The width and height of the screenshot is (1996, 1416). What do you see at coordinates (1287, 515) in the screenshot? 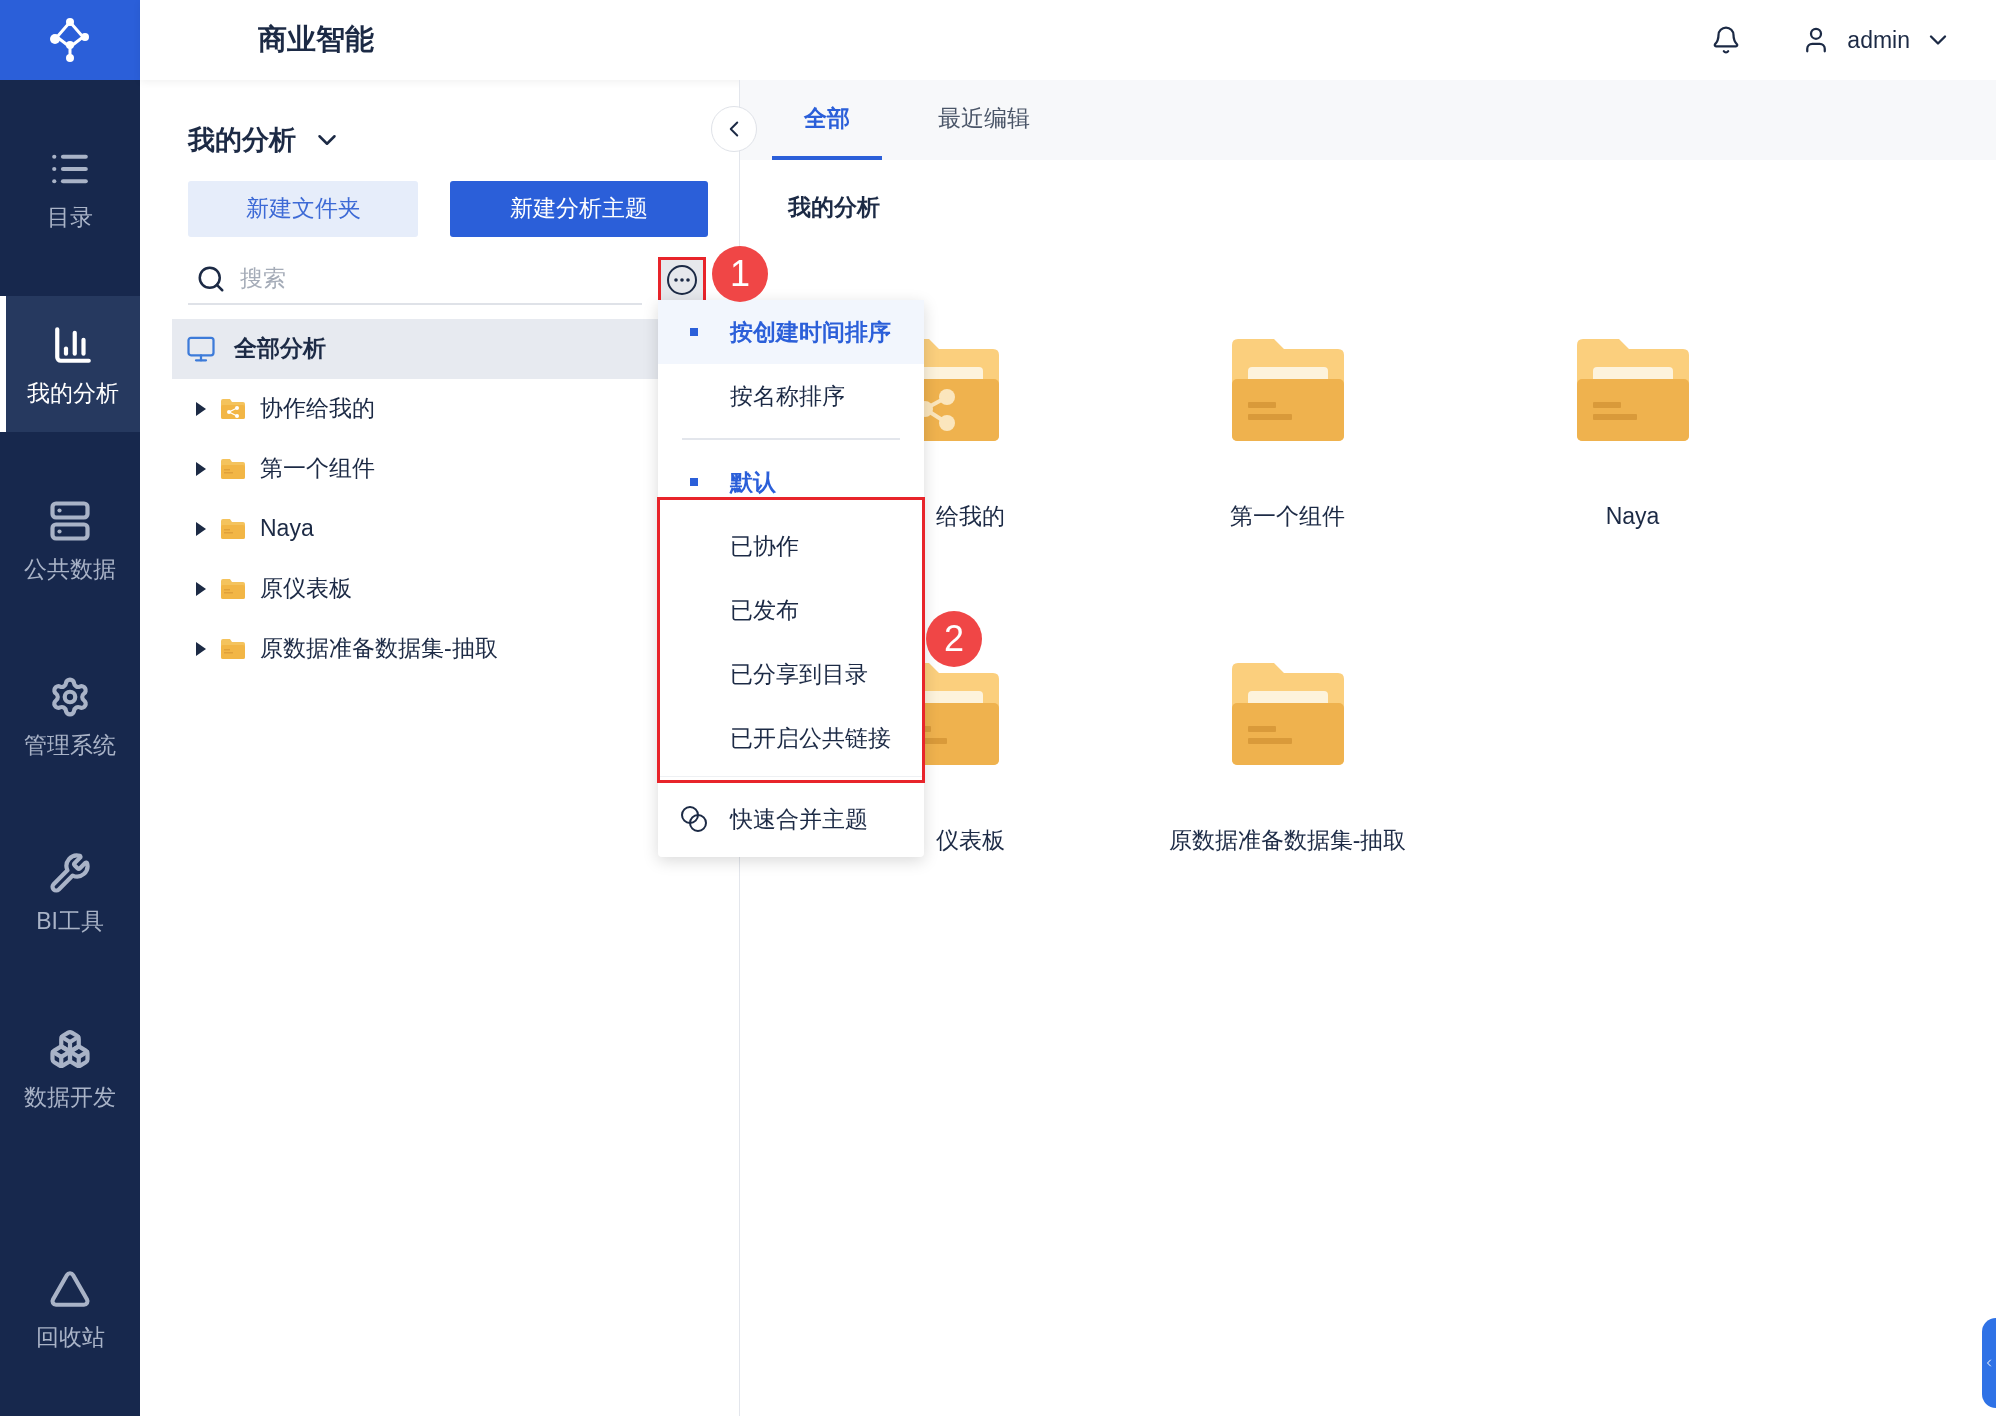
I see `folder-label: 第一个组件` at bounding box center [1287, 515].